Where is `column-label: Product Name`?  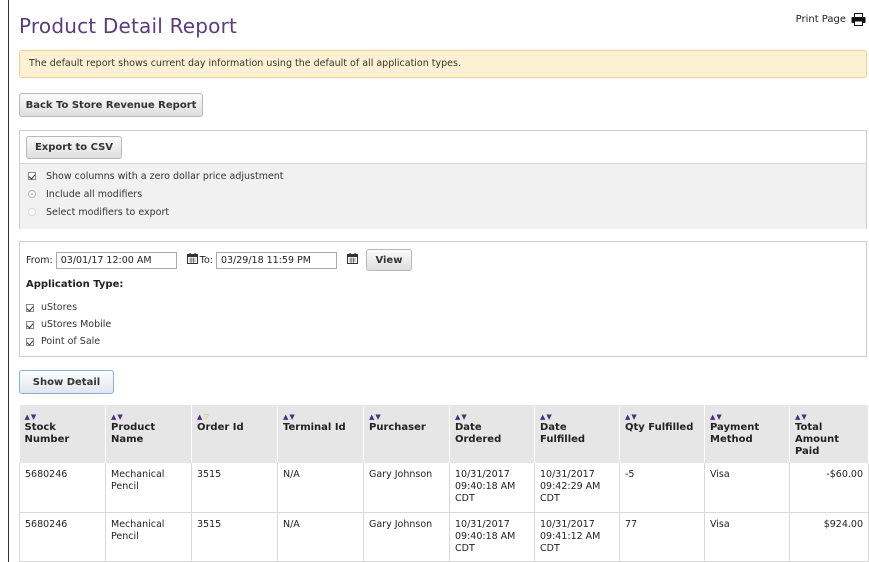 column-label: Product Name is located at coordinates (133, 433).